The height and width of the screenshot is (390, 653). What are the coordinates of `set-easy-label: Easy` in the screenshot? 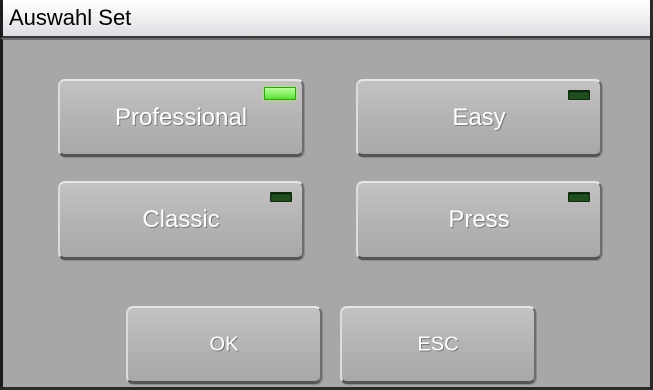 It's located at (479, 117).